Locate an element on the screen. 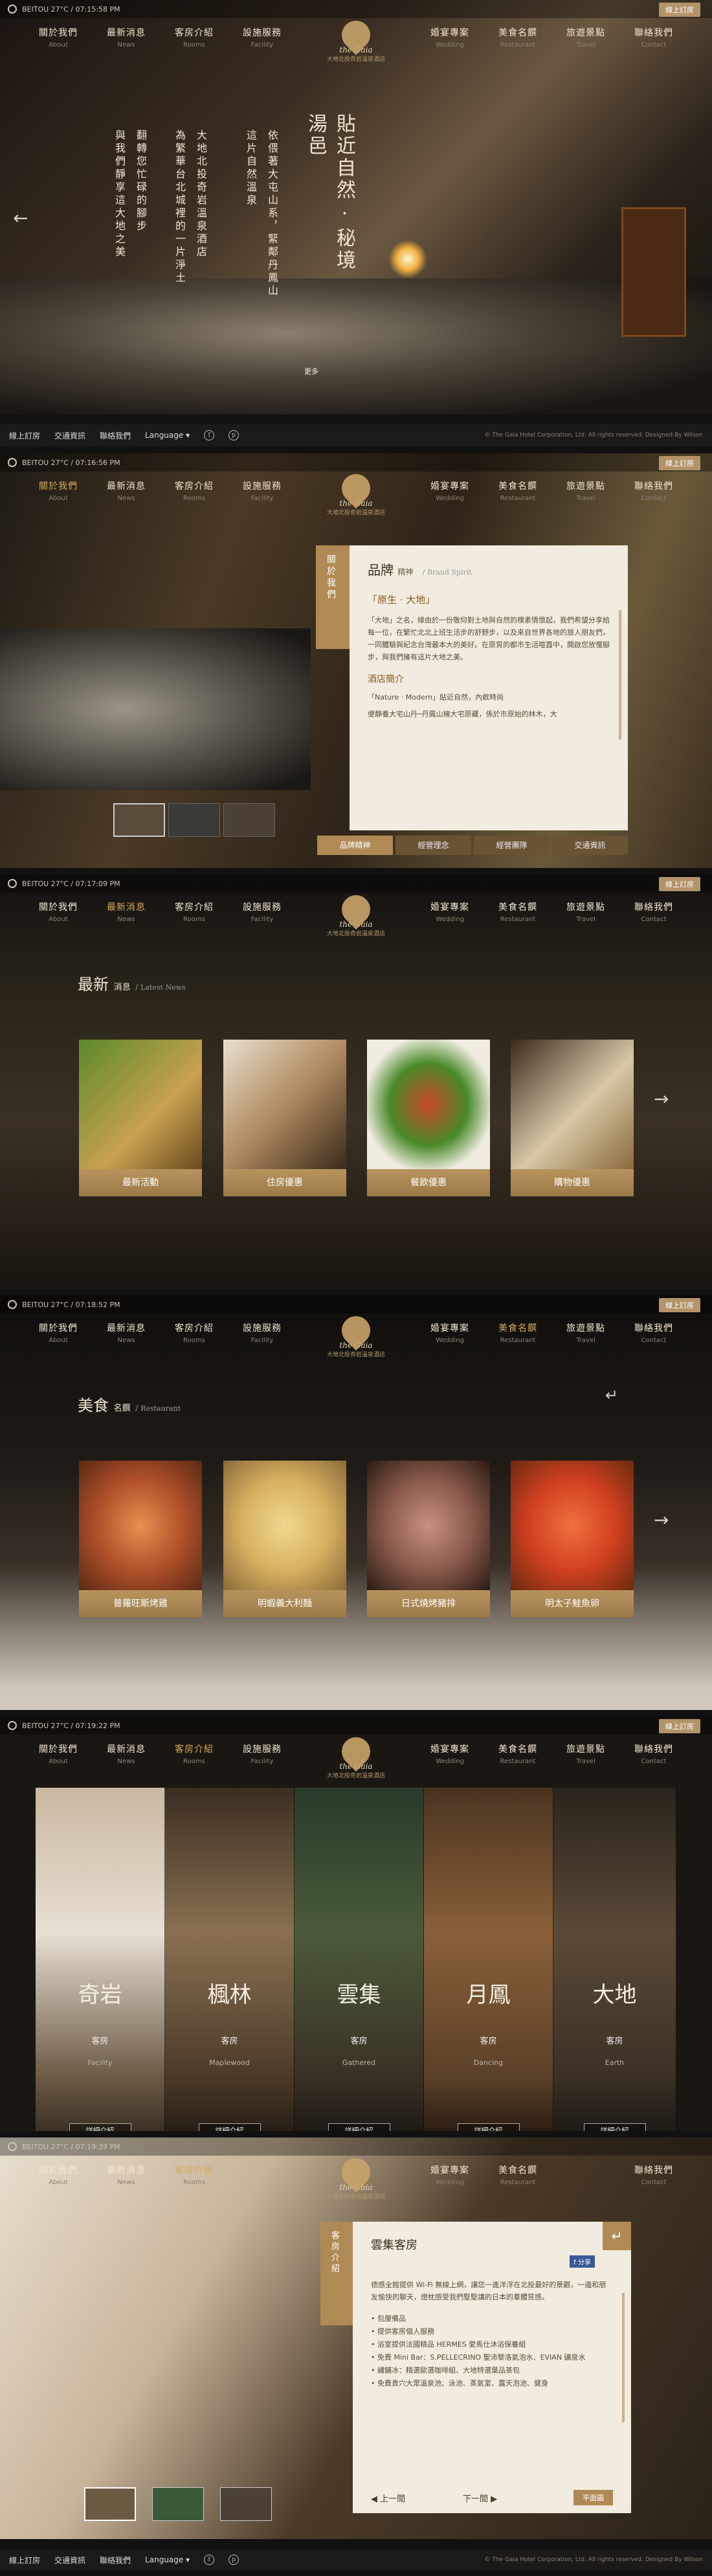 The image size is (712, 2576). tab-team: 經營團隊 is located at coordinates (512, 846).